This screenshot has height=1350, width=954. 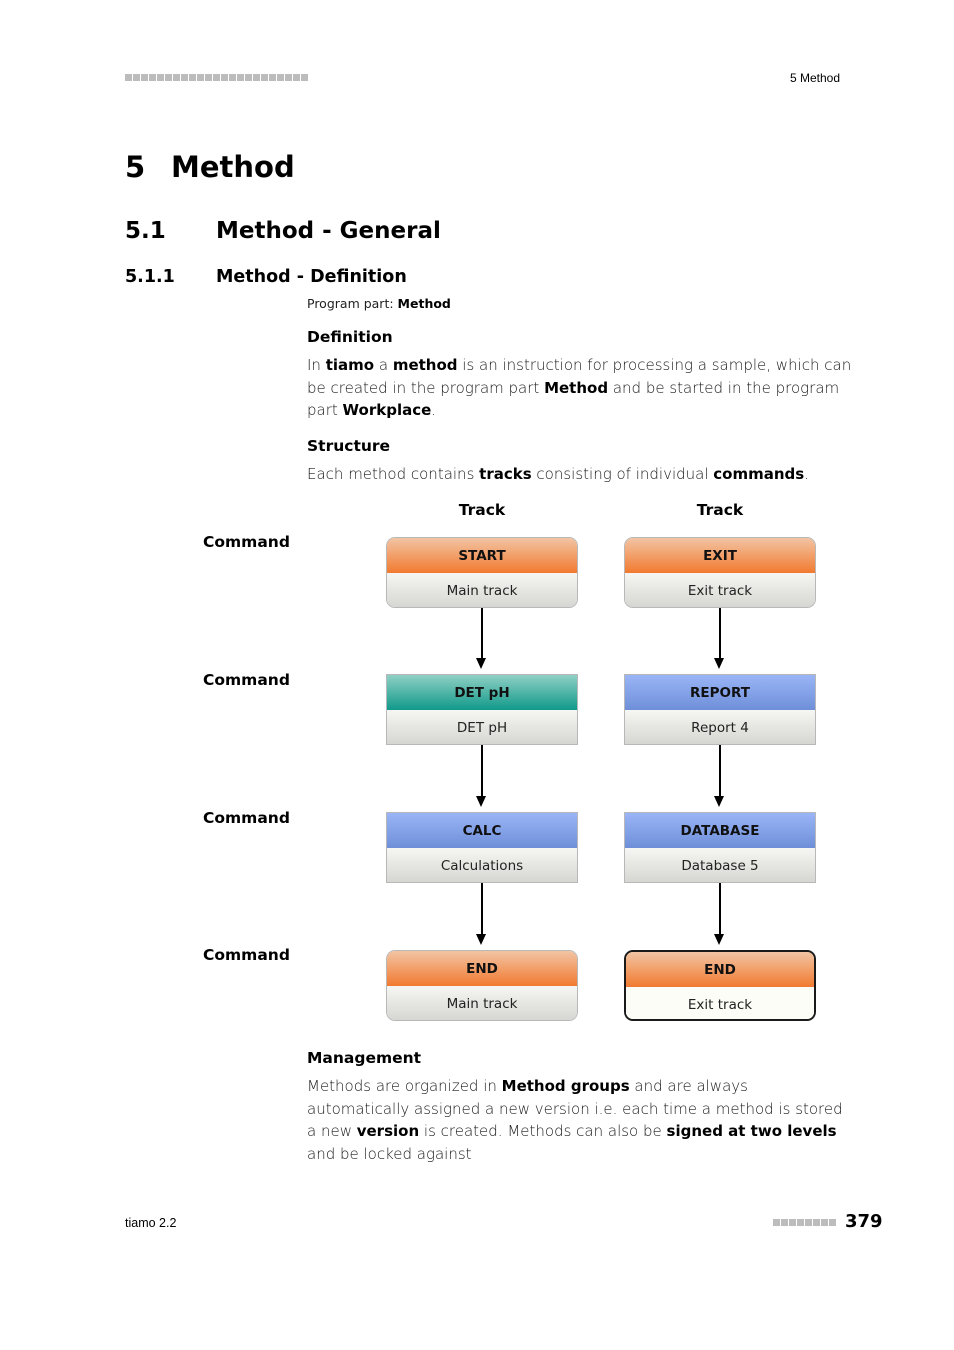 I want to click on footer-decoration, so click(x=804, y=1222).